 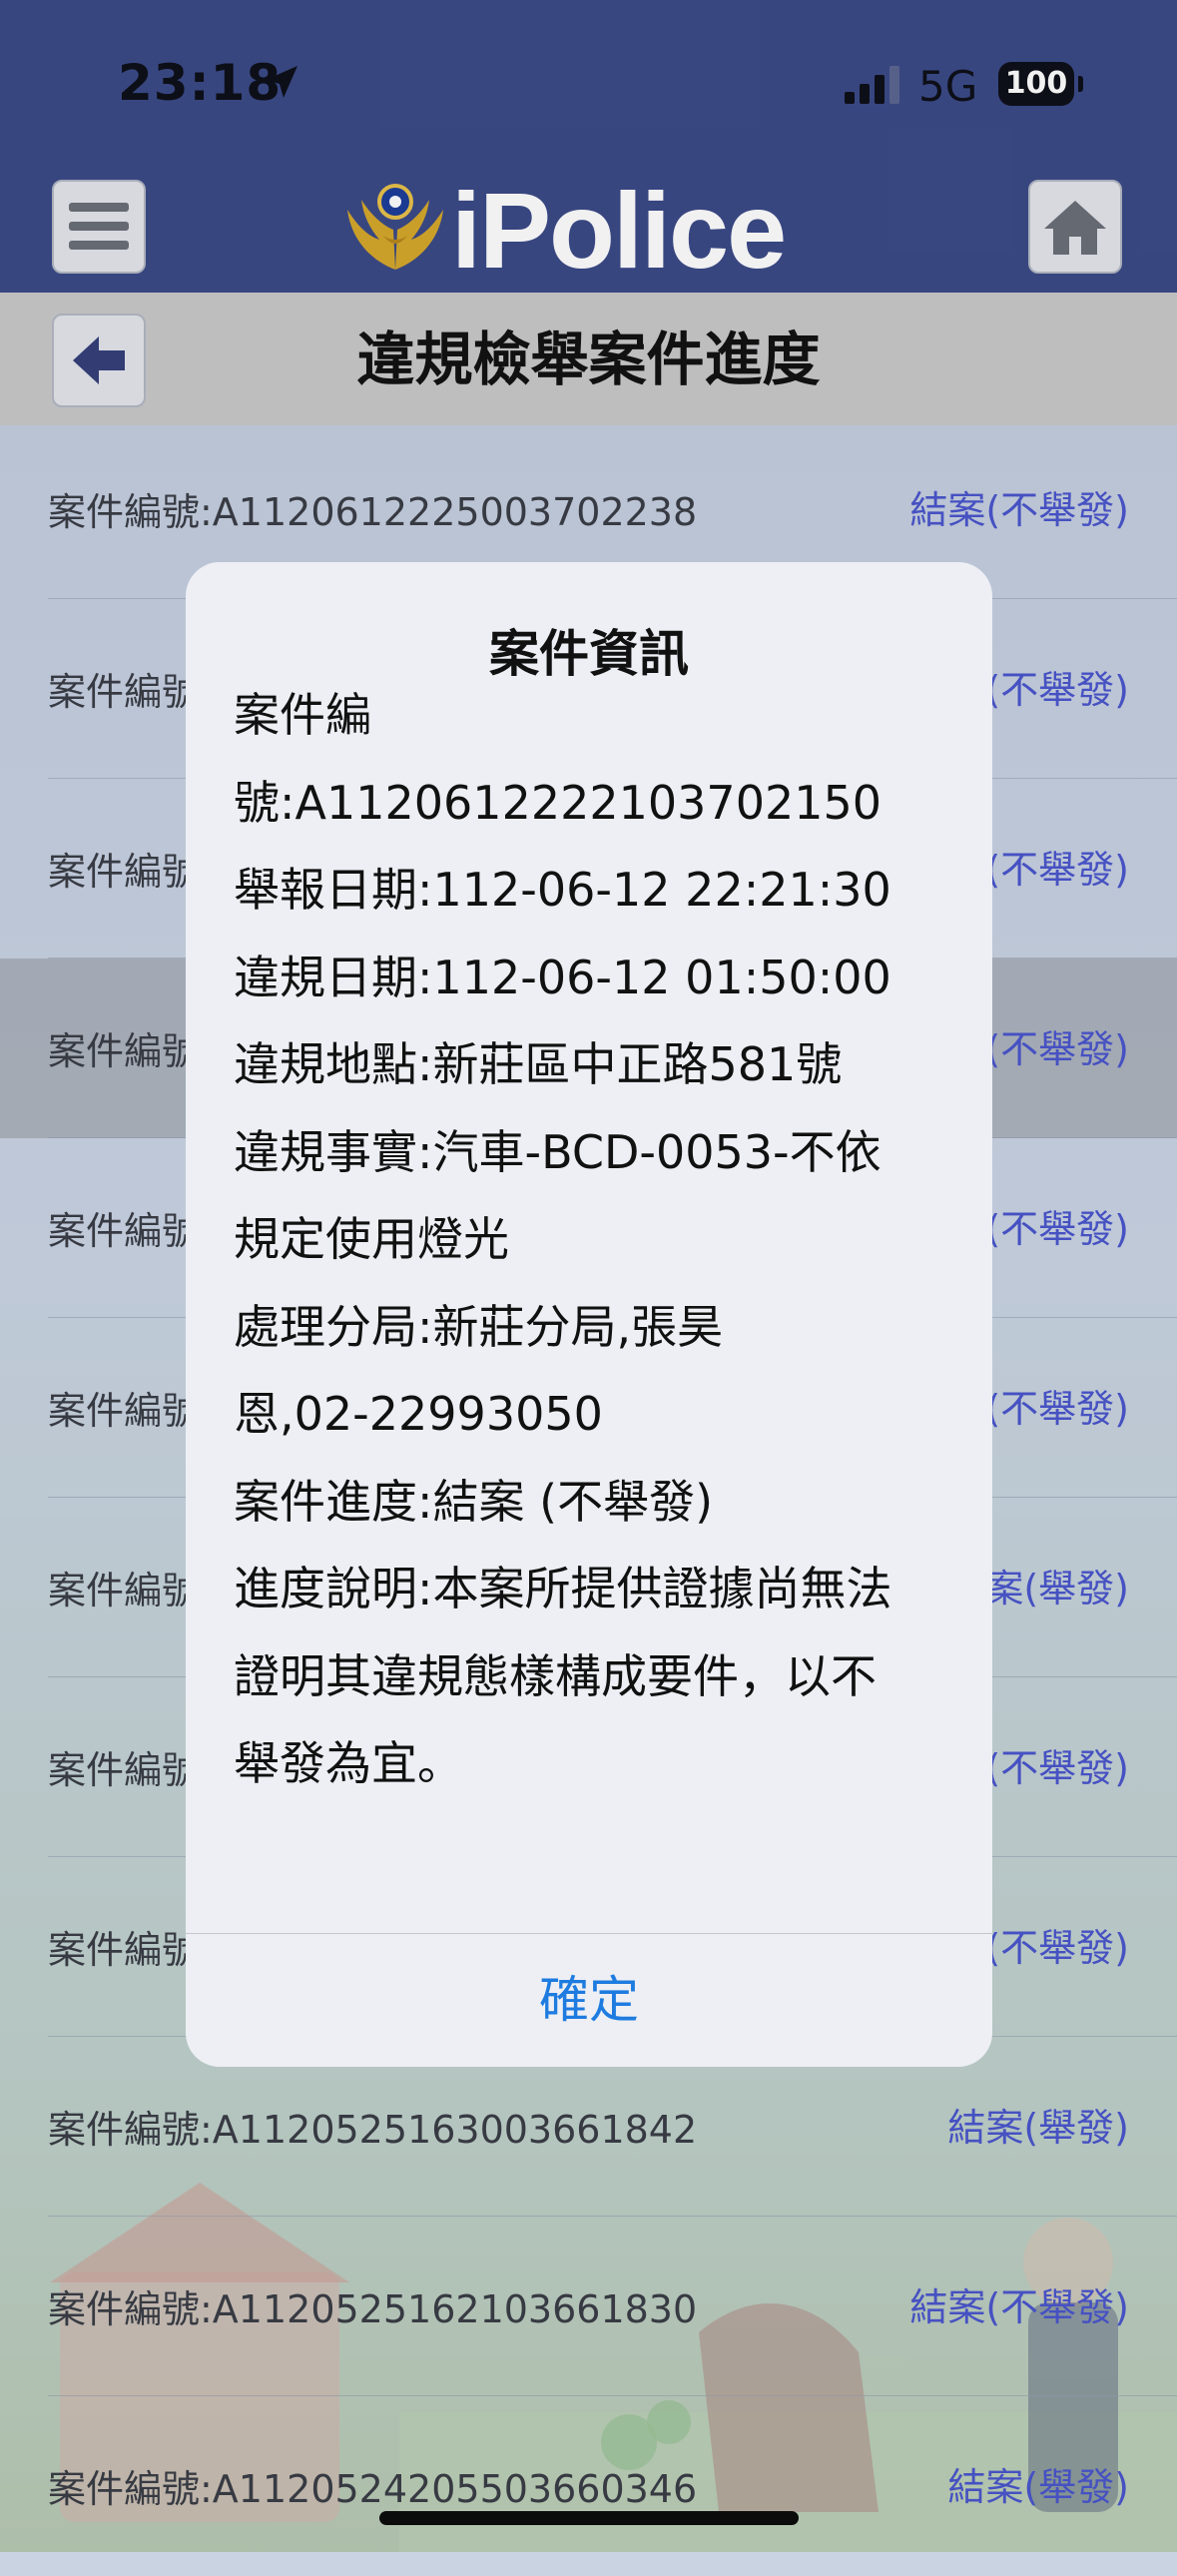 I want to click on dialog-line: 違規事實:汽車-BCD-0053-不依, so click(x=558, y=1151).